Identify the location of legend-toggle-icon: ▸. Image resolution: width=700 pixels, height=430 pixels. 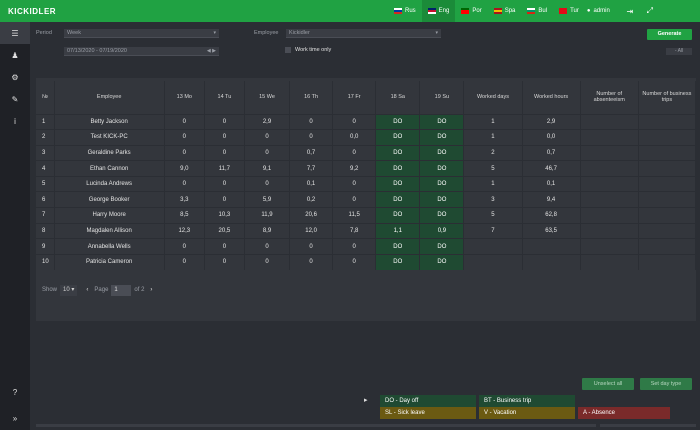
(366, 400).